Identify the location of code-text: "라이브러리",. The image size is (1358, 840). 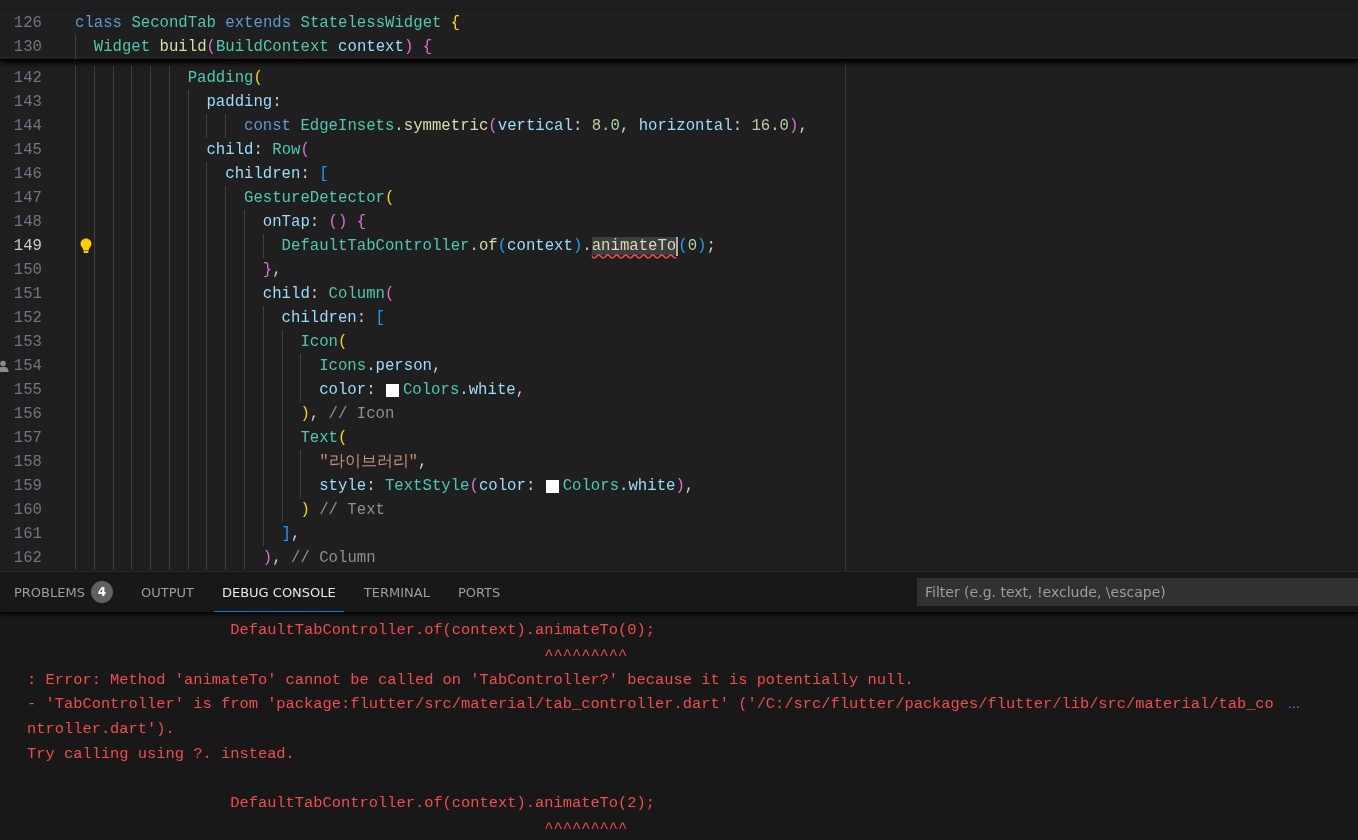
(251, 462).